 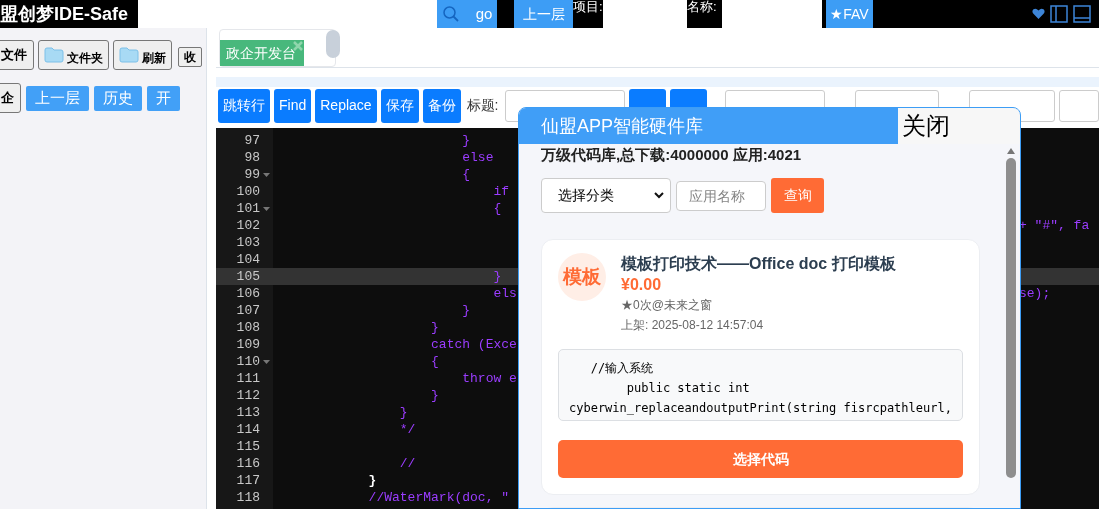 What do you see at coordinates (247, 497) in the screenshot?
I see `line-number: 118` at bounding box center [247, 497].